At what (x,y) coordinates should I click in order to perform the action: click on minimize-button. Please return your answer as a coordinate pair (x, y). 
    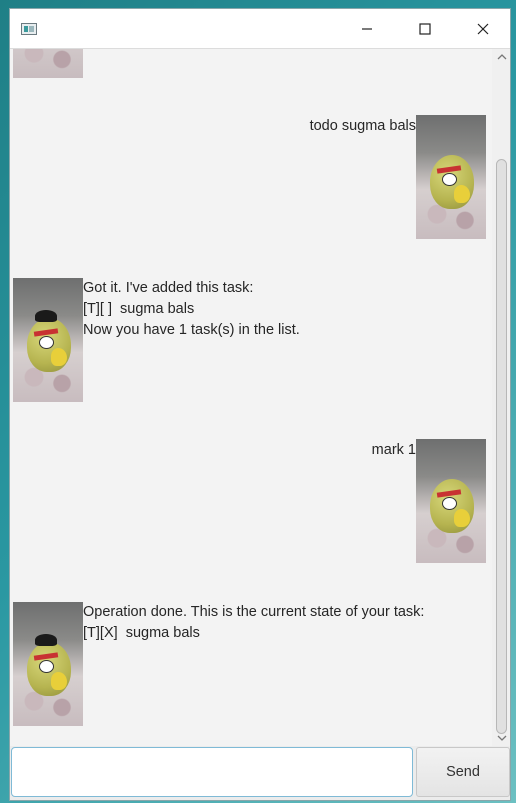
    Looking at the image, I should click on (367, 29).